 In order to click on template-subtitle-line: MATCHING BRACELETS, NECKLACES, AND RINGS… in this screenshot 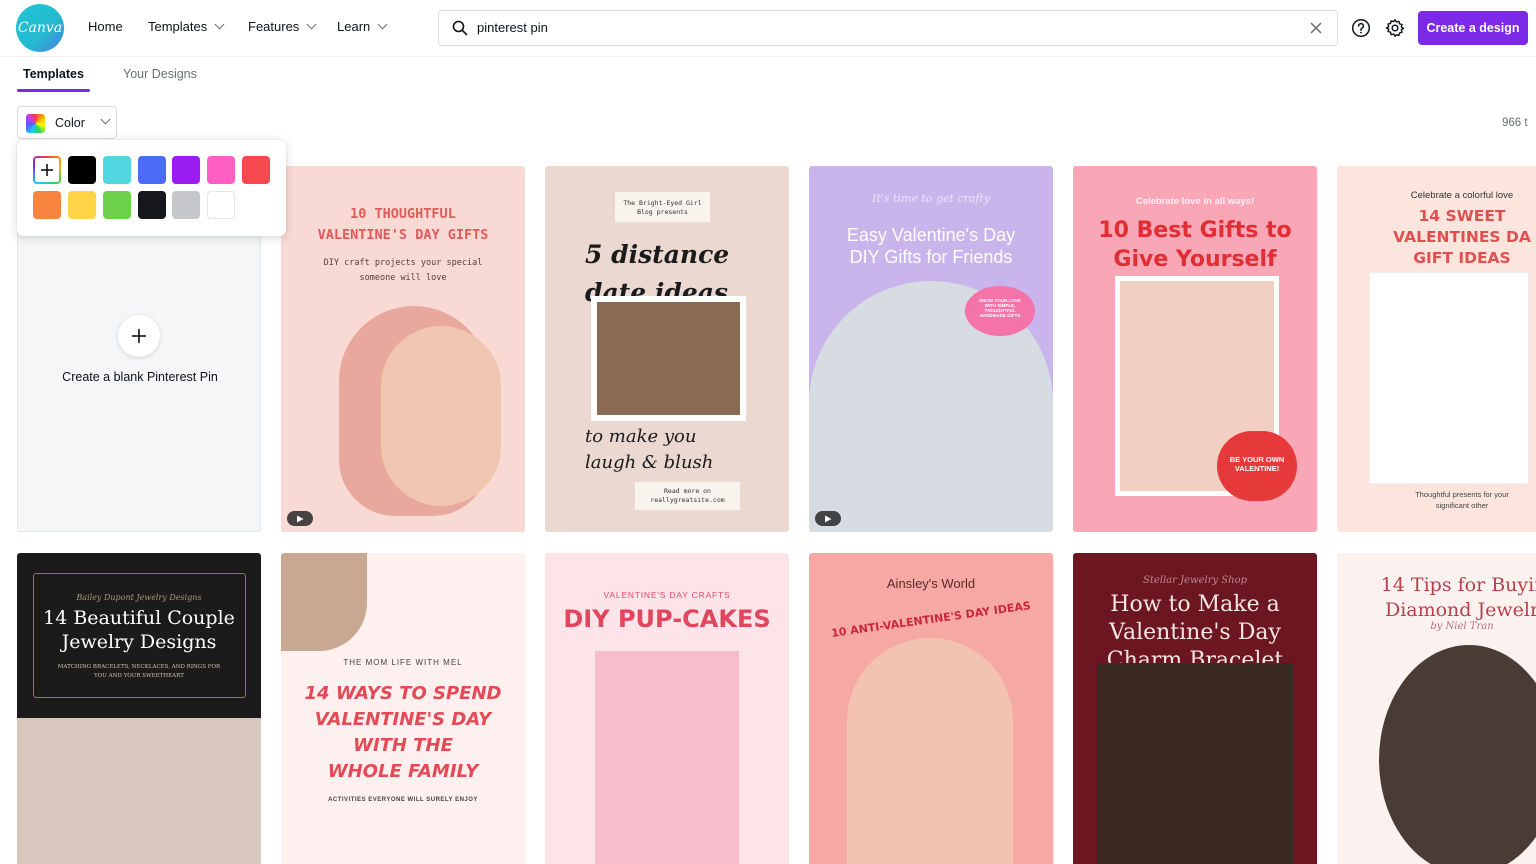, I will do `click(139, 667)`.